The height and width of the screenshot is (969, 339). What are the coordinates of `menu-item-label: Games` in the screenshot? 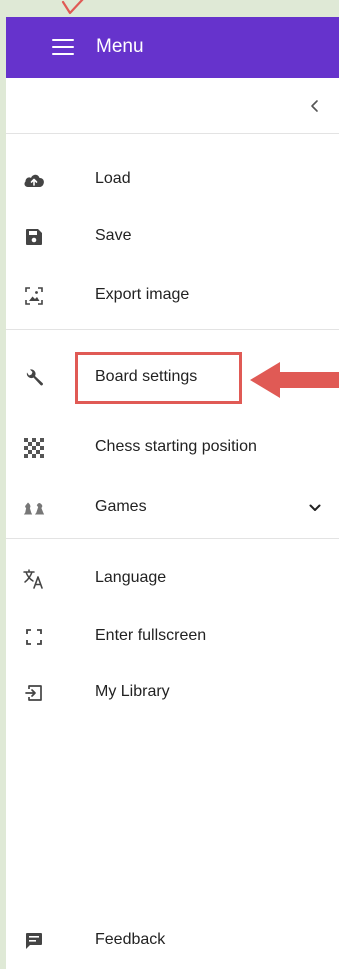 It's located at (121, 506).